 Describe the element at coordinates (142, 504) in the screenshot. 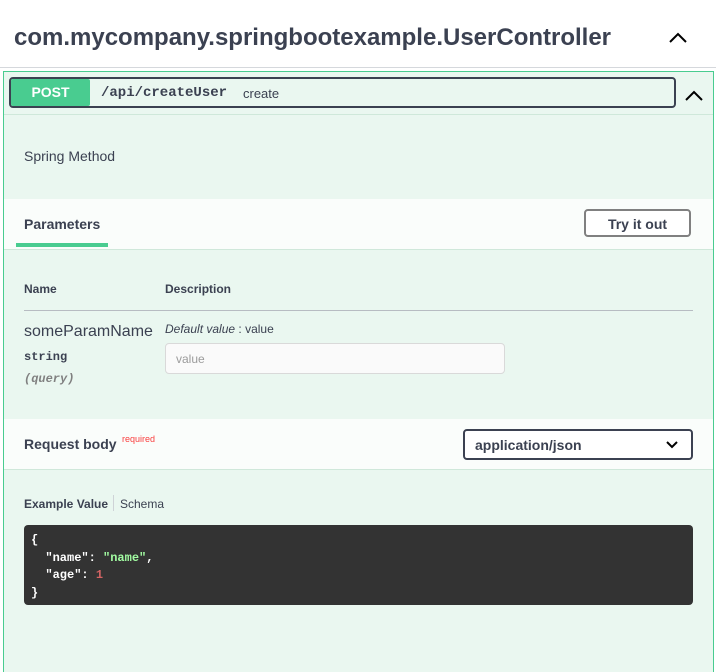

I see `tab-schema: Schema` at that location.